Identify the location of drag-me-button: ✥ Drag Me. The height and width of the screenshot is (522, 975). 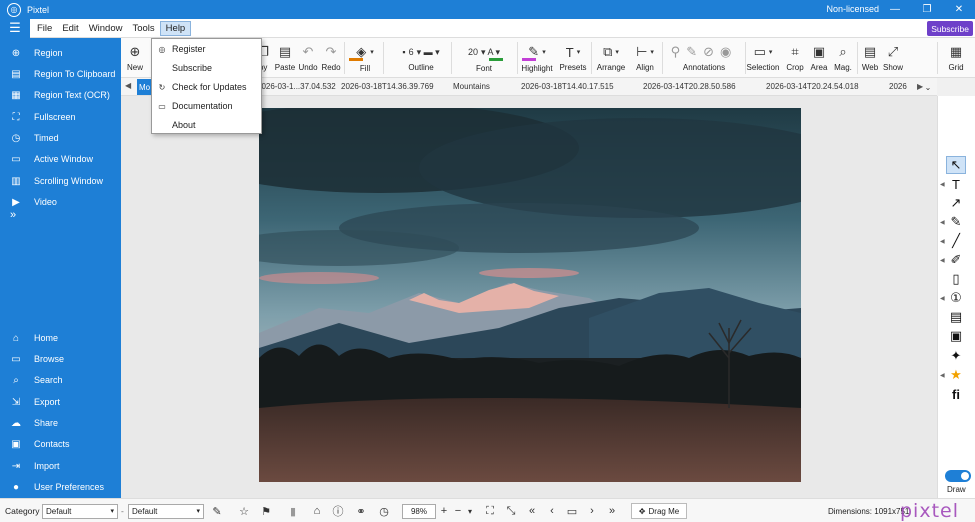
(659, 511).